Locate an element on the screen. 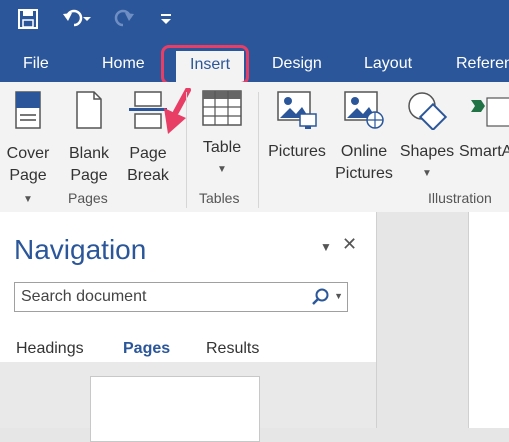 The width and height of the screenshot is (509, 442). shapes-label: Shapes is located at coordinates (427, 151).